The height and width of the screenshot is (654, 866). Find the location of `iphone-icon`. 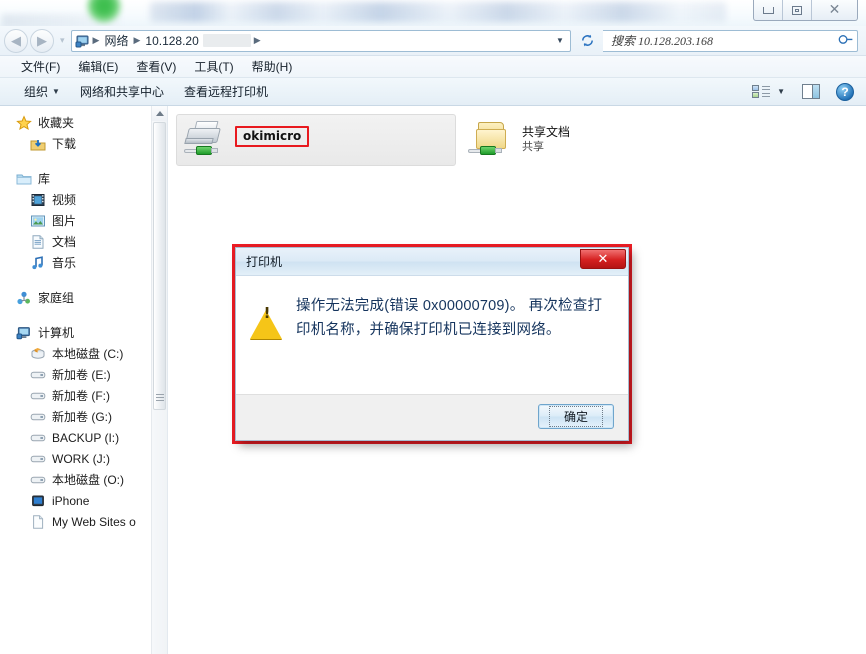

iphone-icon is located at coordinates (38, 501).